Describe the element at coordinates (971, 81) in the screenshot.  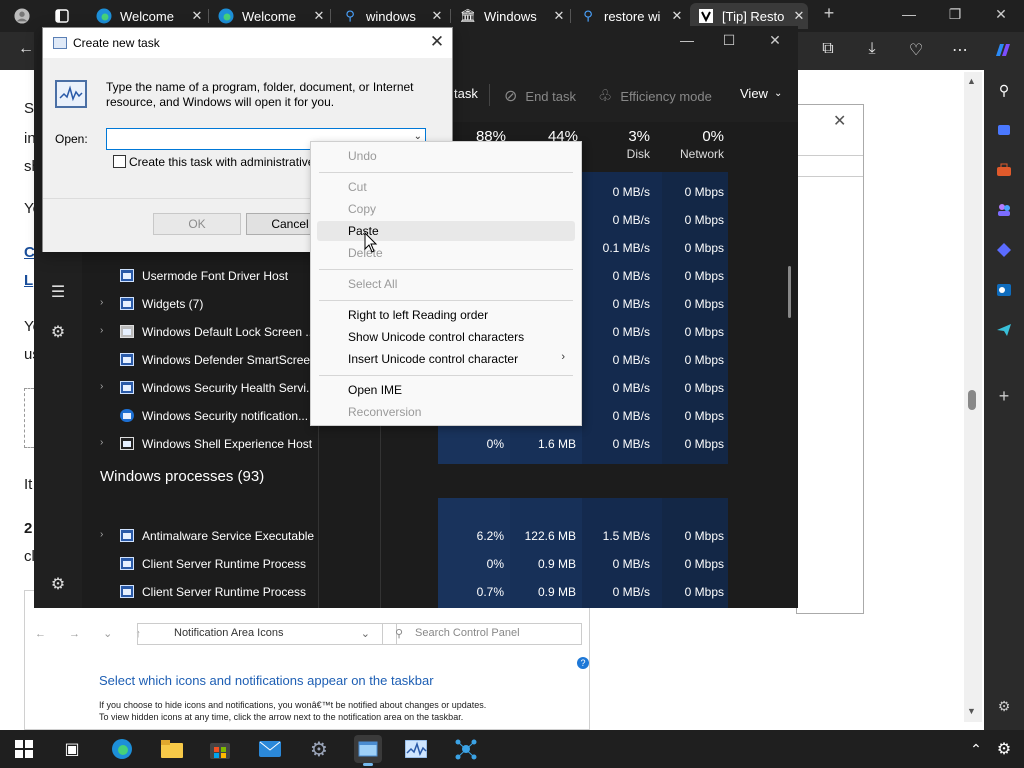
I see `scroll-up-arrow-icon: ▲` at that location.